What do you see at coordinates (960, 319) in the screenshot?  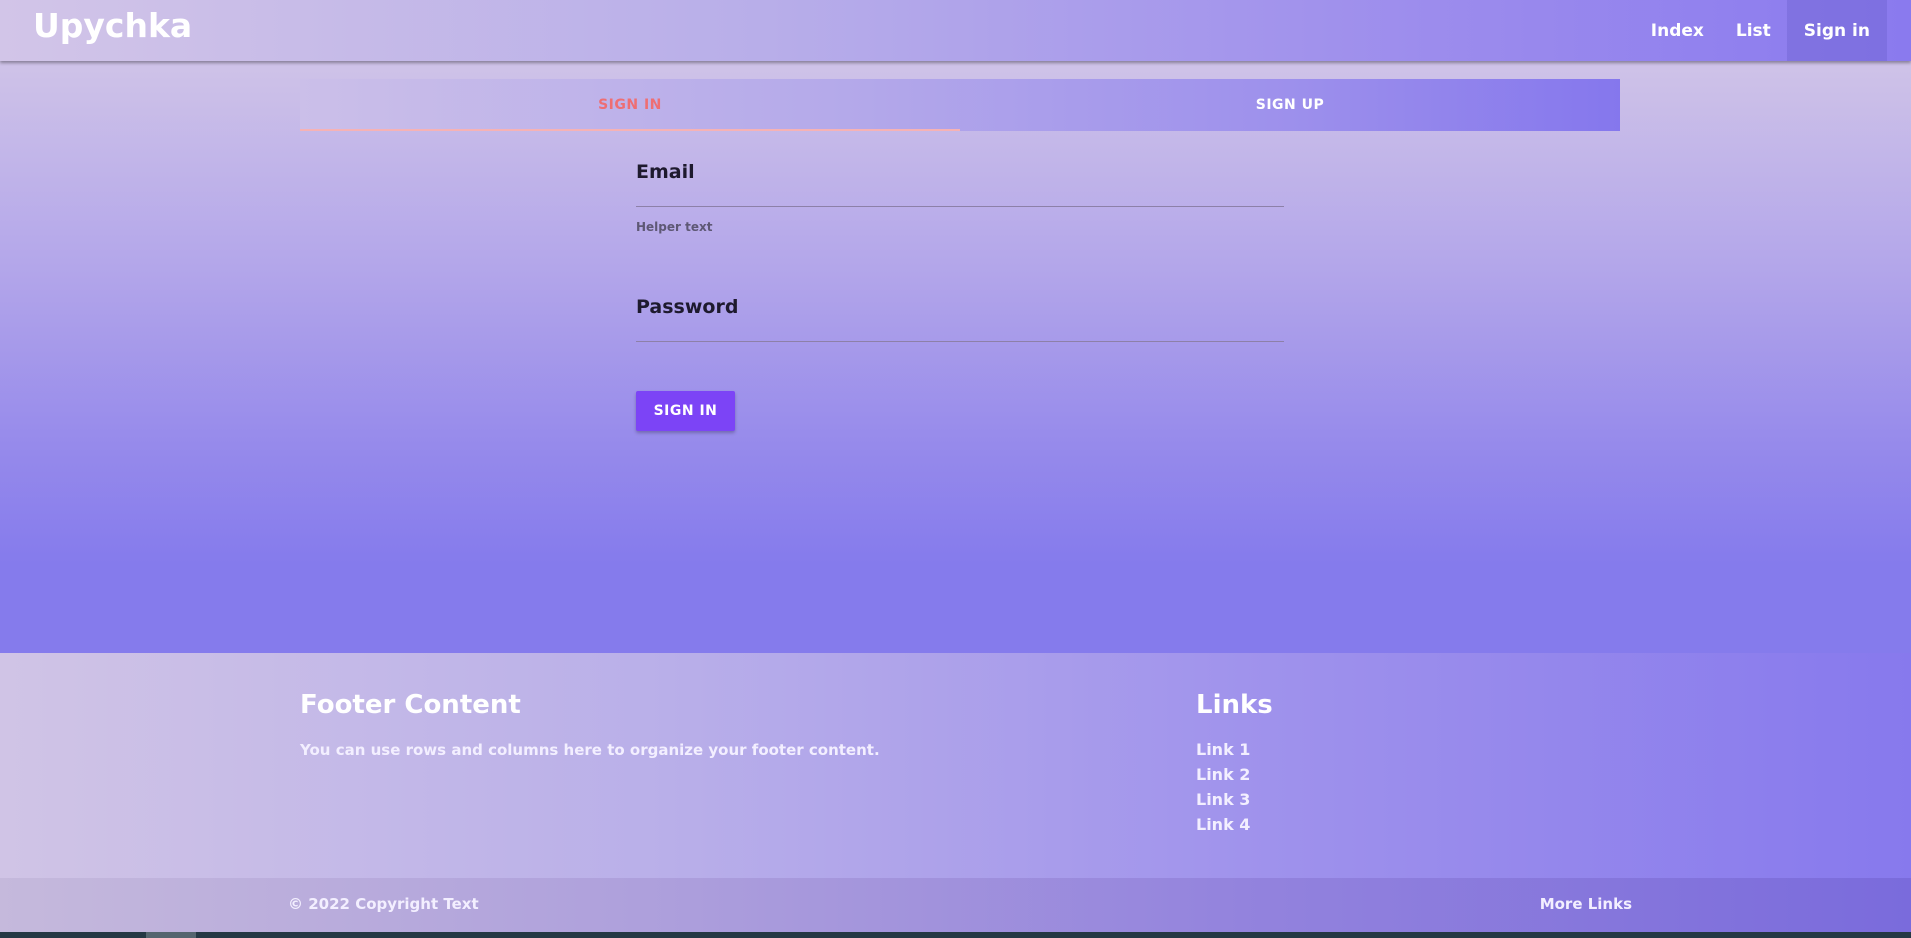 I see `password-field-group: Password` at bounding box center [960, 319].